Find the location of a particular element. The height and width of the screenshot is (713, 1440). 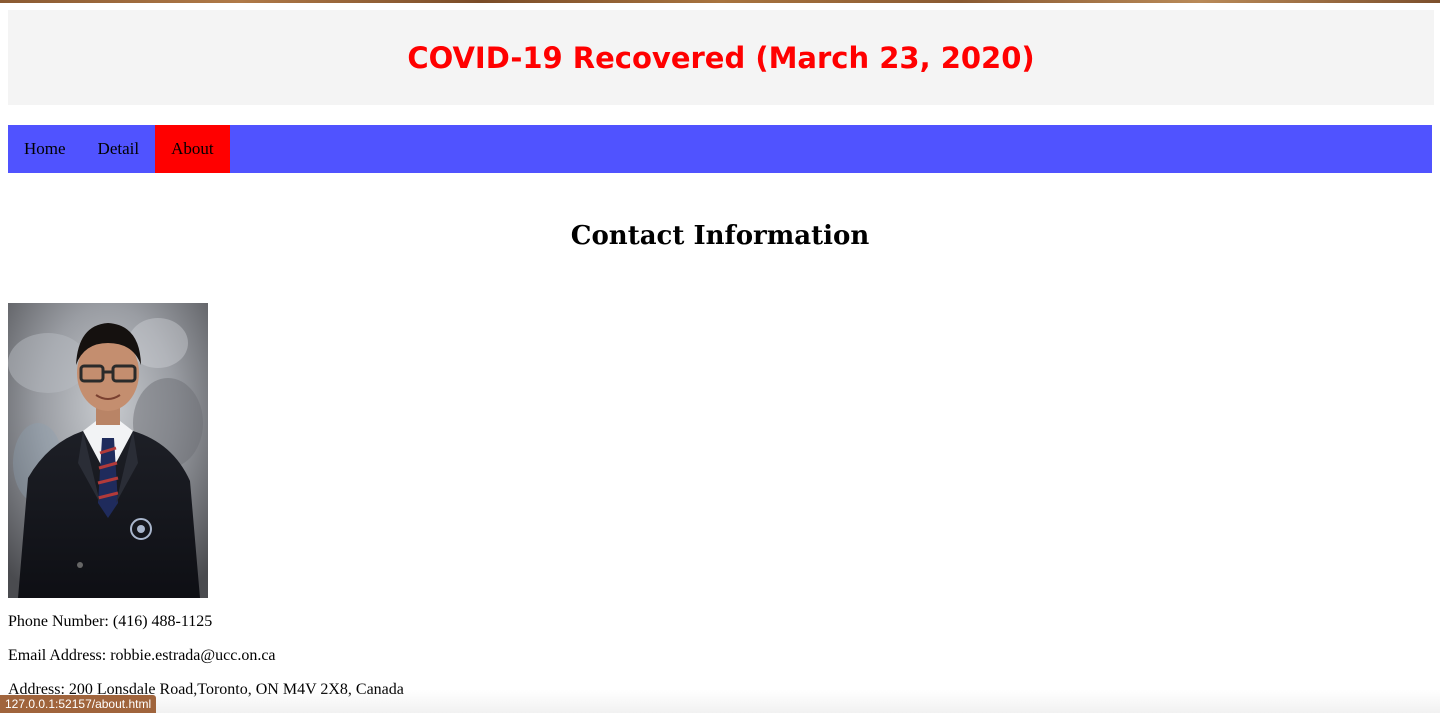

status-bar-url: 127.0.0.1:52157/about.html is located at coordinates (78, 704).